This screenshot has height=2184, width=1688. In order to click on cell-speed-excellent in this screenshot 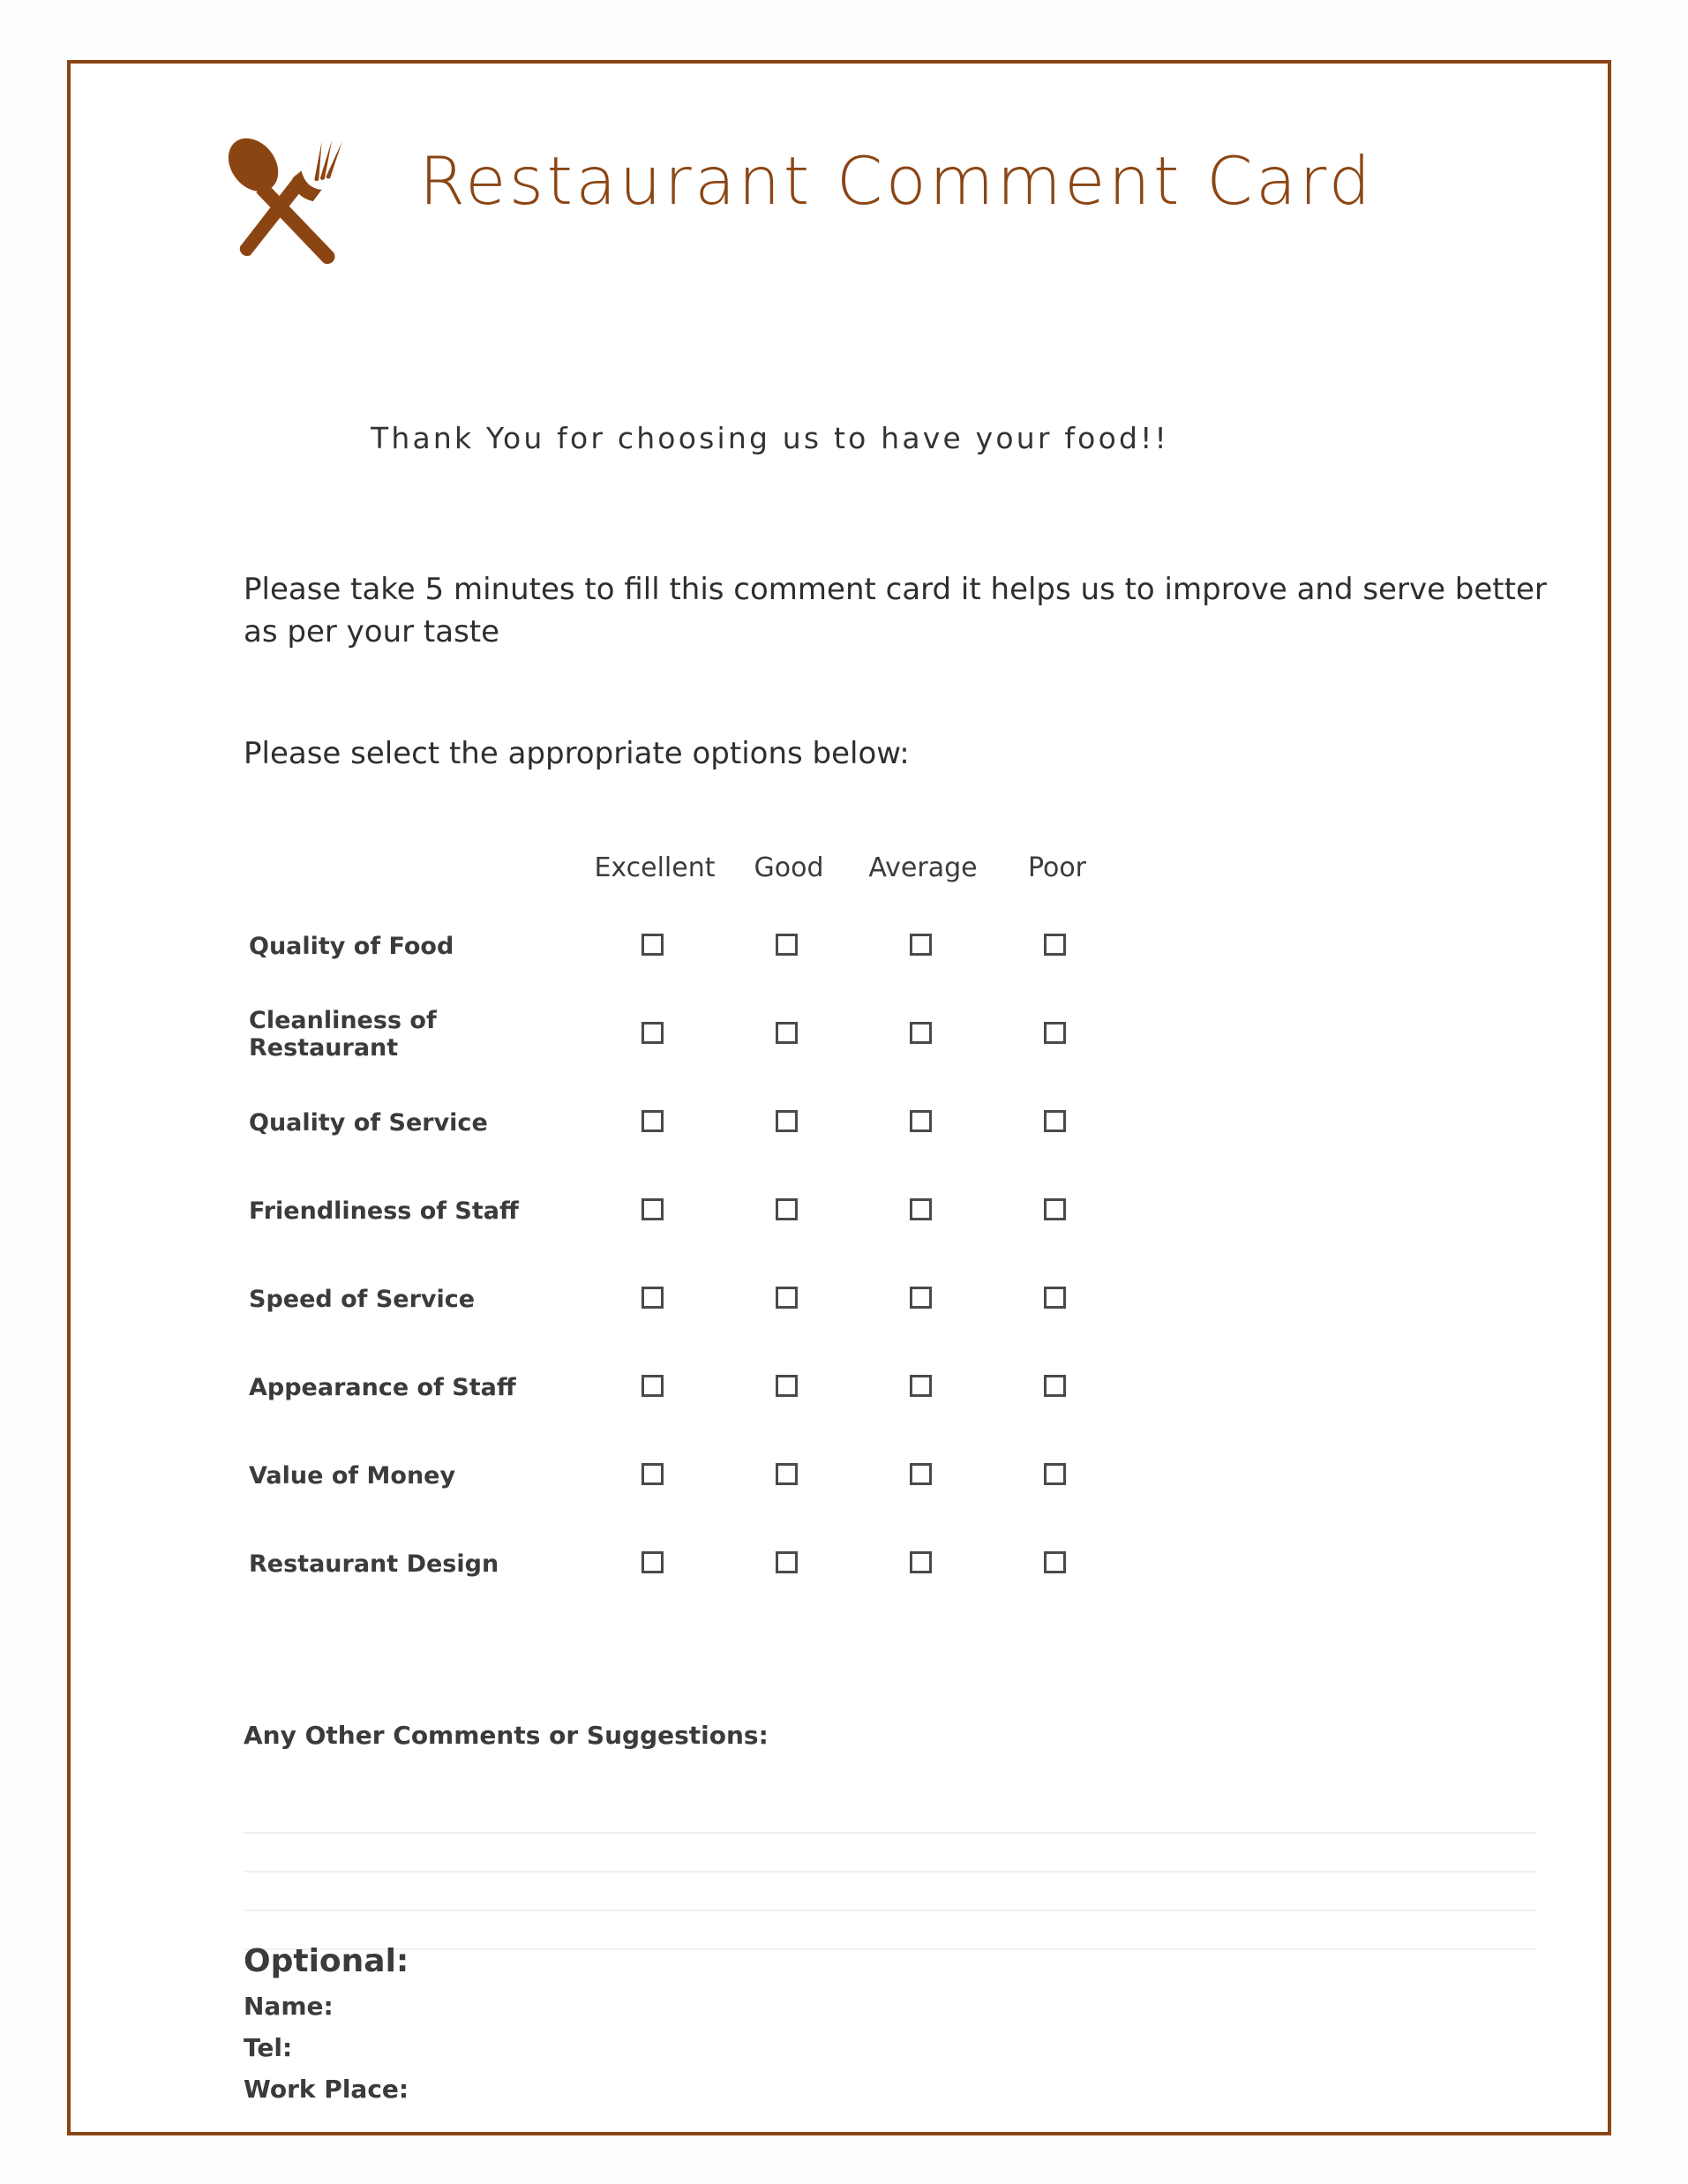, I will do `click(655, 1299)`.